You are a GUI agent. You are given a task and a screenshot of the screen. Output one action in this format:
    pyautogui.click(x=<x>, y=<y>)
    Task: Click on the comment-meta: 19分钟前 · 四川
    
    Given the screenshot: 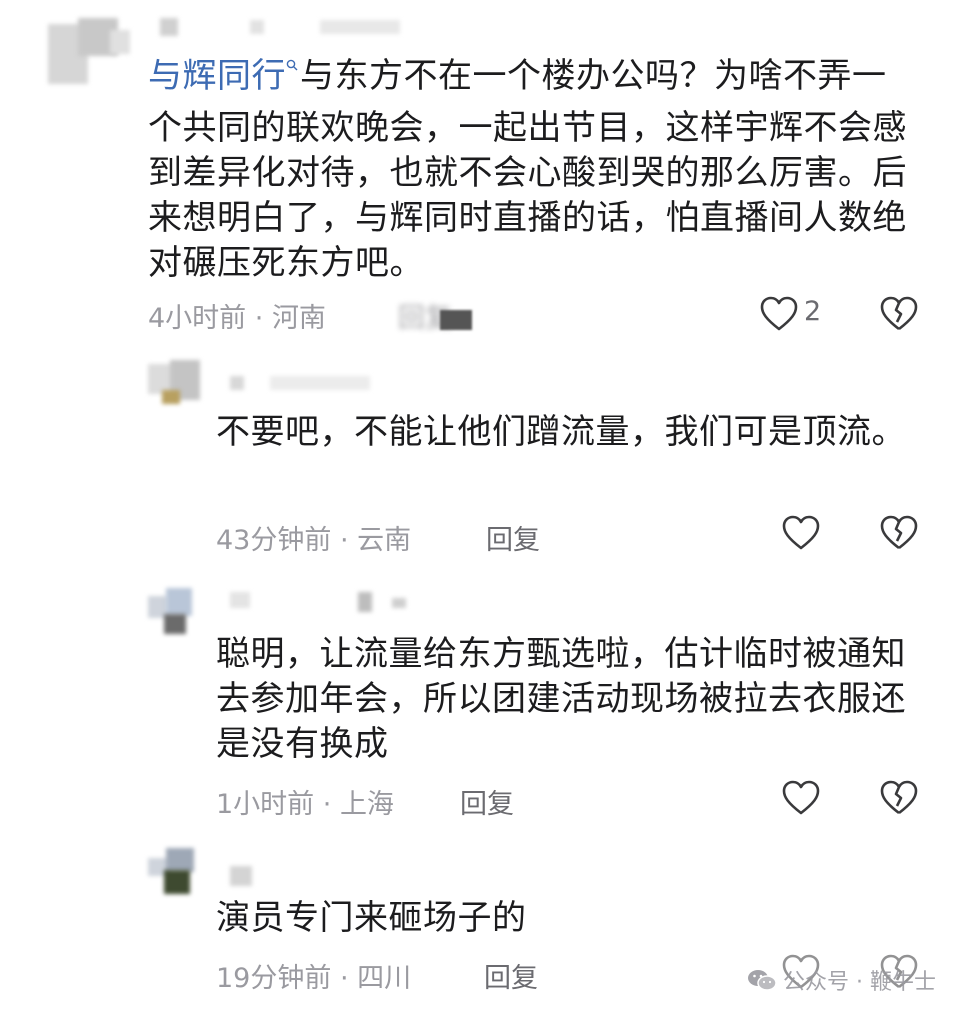 What is the action you would take?
    pyautogui.click(x=314, y=978)
    